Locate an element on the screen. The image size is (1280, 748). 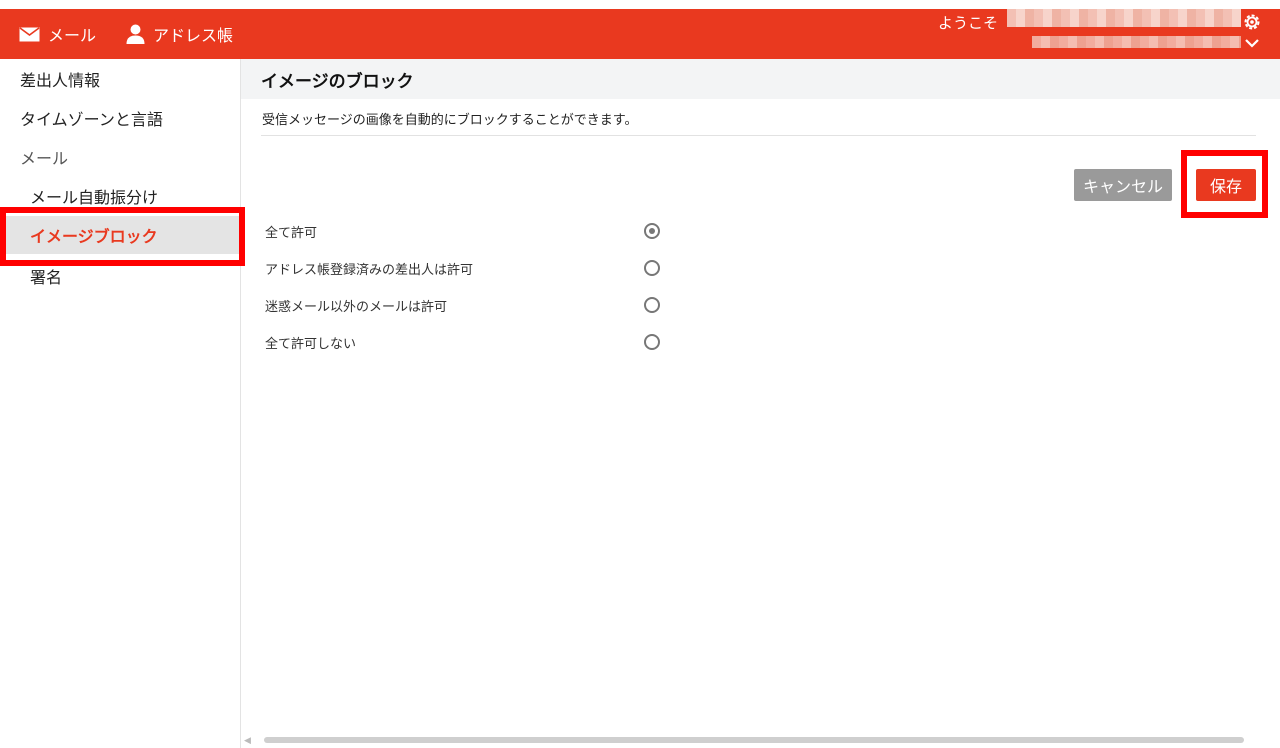
option-row-allow-address-book: アドレス帳登録済みの差出人は許可 is located at coordinates (462, 268).